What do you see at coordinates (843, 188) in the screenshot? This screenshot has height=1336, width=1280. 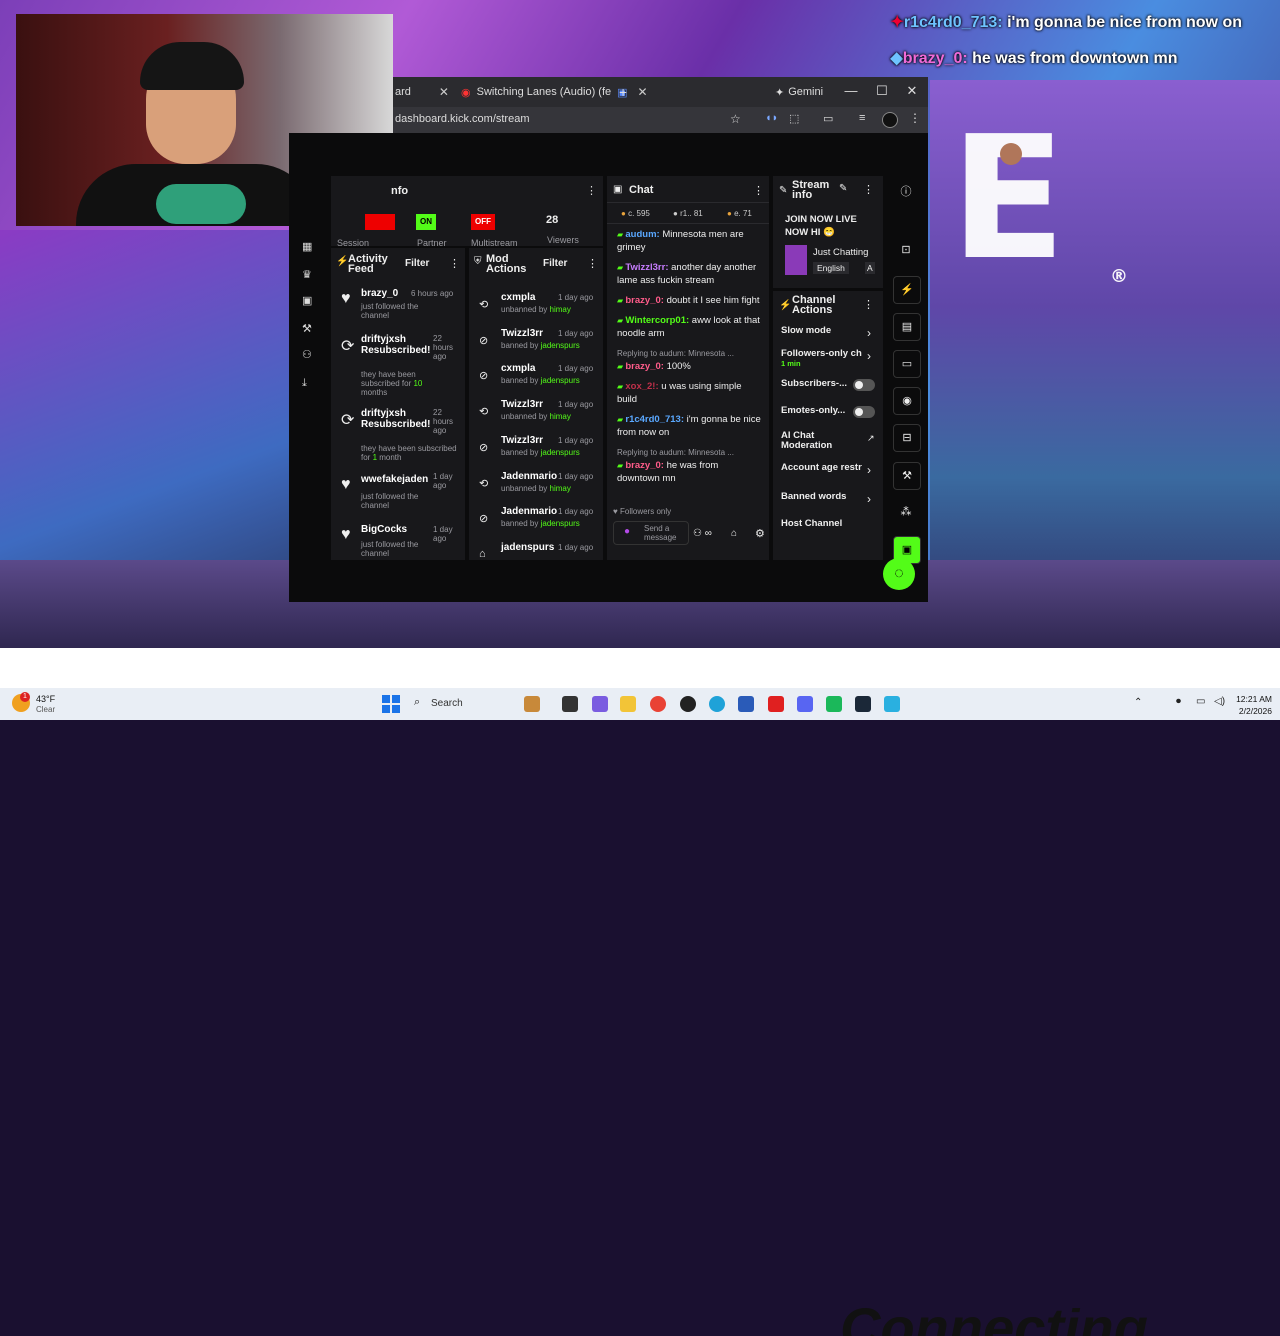 I see `edit-icon: ✎` at bounding box center [843, 188].